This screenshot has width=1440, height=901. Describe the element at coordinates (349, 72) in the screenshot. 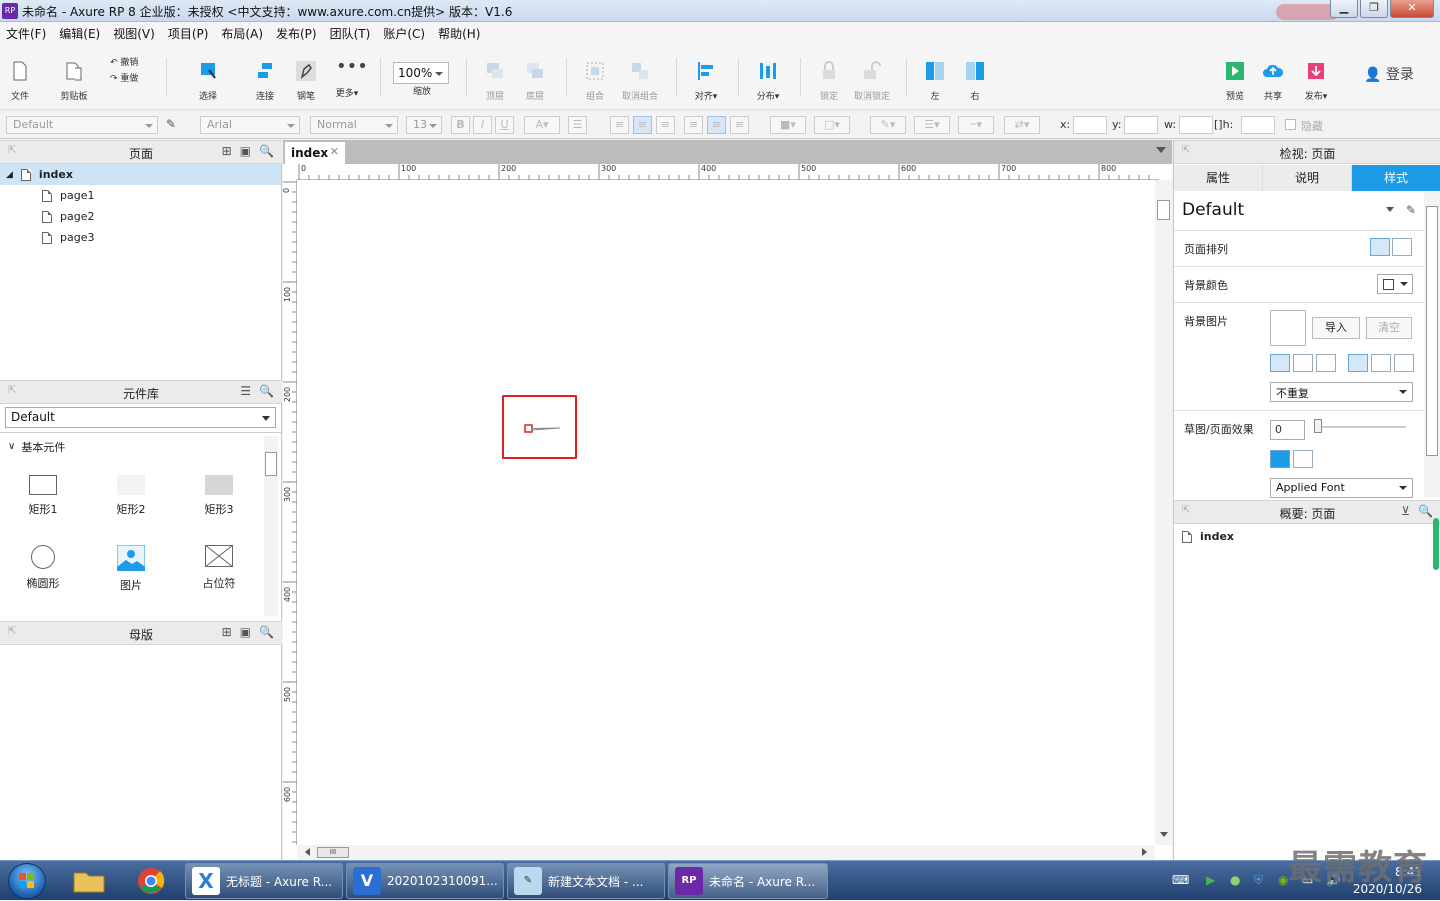

I see `more-button: ••• 更多▾` at that location.